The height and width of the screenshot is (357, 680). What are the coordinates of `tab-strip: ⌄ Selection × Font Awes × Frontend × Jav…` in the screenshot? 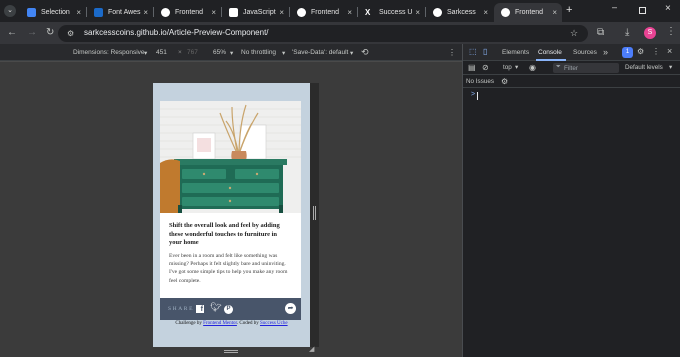 It's located at (340, 11).